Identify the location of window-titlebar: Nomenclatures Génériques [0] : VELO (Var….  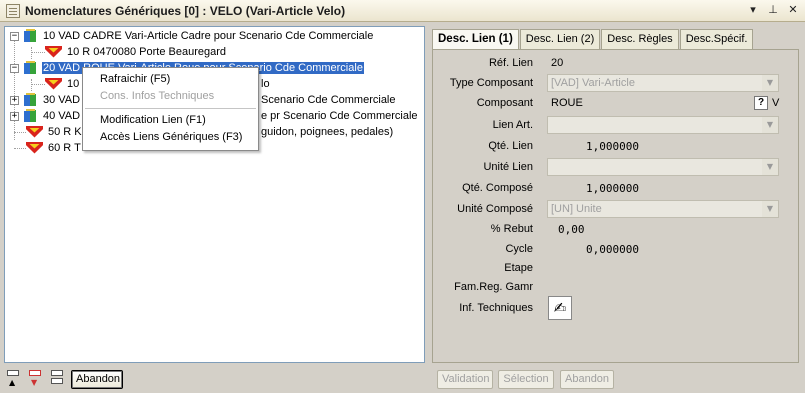
(402, 11).